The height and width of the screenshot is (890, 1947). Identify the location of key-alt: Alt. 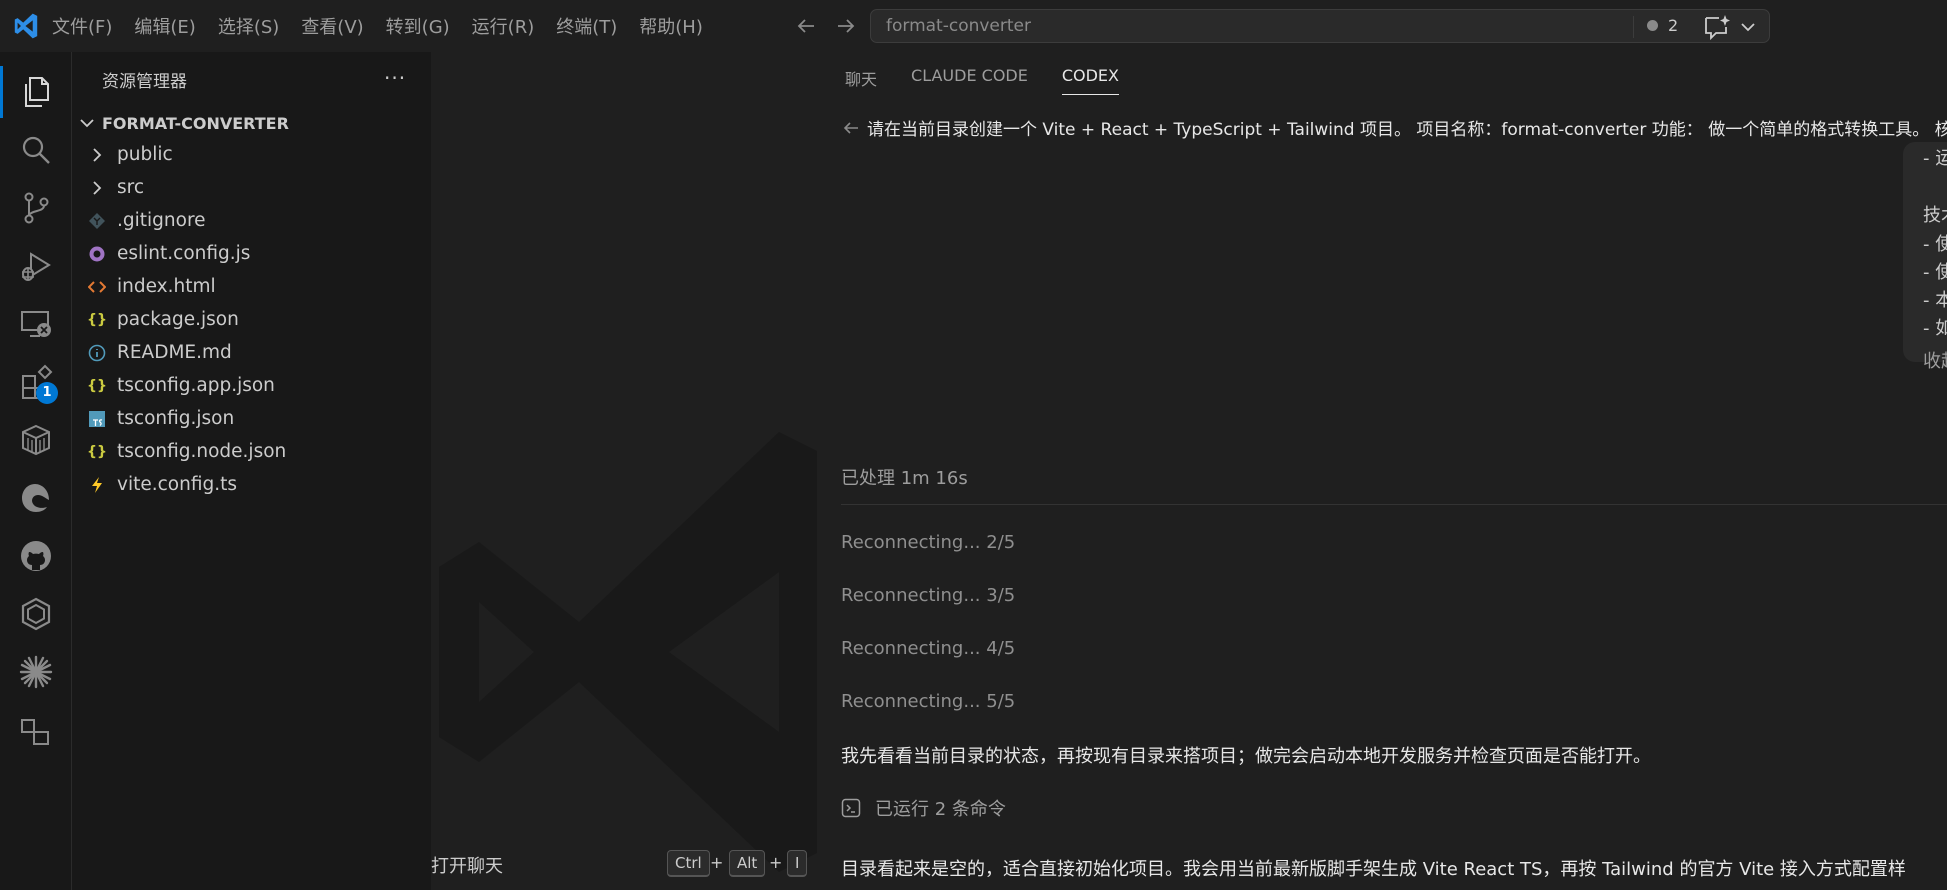
(747, 863).